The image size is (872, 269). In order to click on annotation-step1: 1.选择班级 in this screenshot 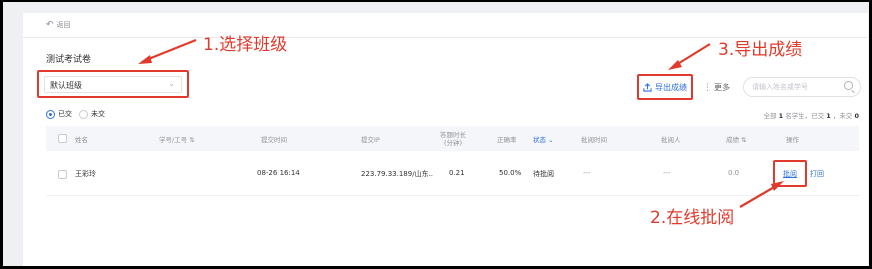, I will do `click(245, 45)`.